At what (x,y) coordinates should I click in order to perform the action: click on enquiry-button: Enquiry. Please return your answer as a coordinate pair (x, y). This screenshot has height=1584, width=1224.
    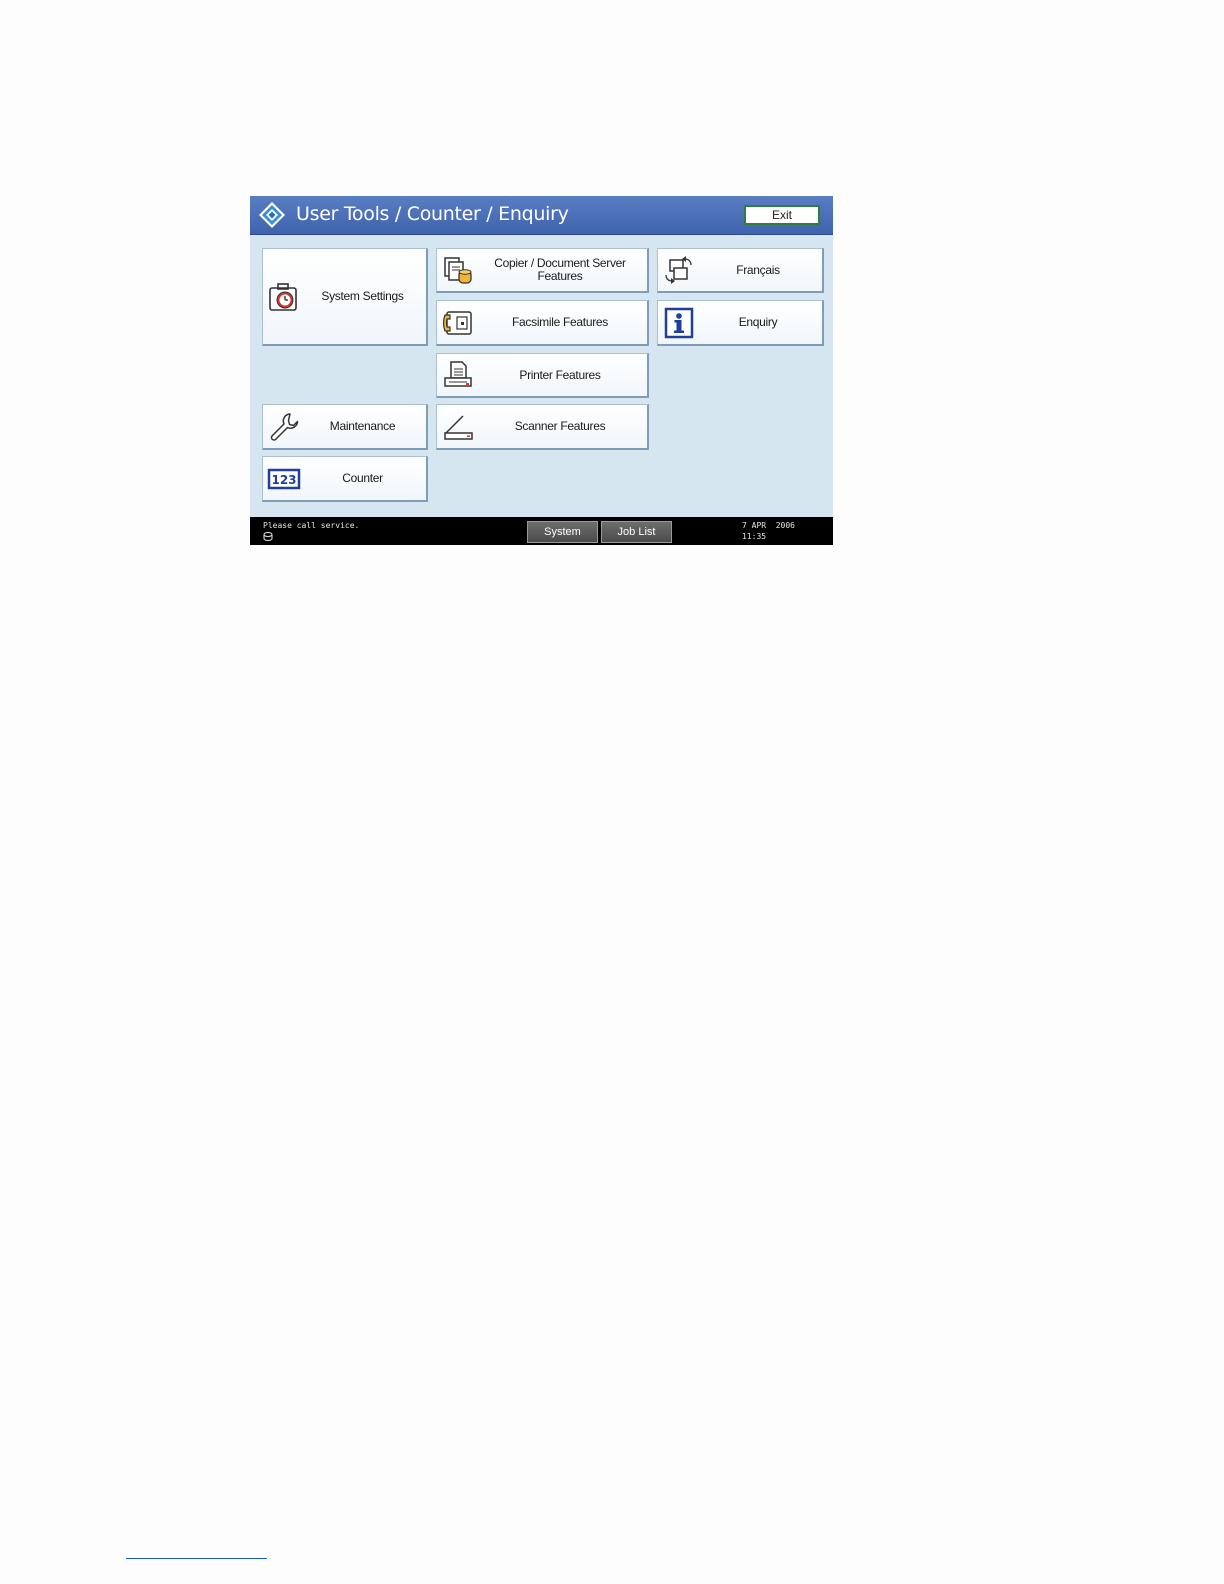
    Looking at the image, I should click on (740, 323).